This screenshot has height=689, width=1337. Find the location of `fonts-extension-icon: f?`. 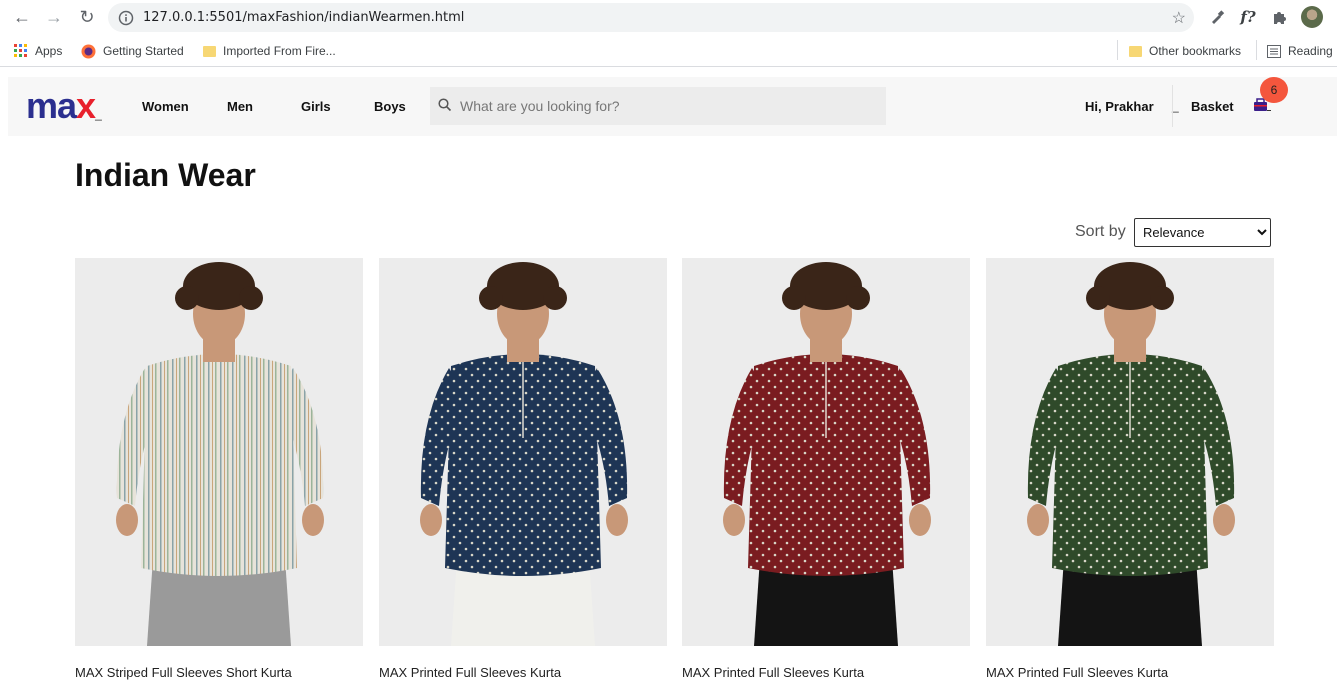

fonts-extension-icon: f? is located at coordinates (1248, 17).